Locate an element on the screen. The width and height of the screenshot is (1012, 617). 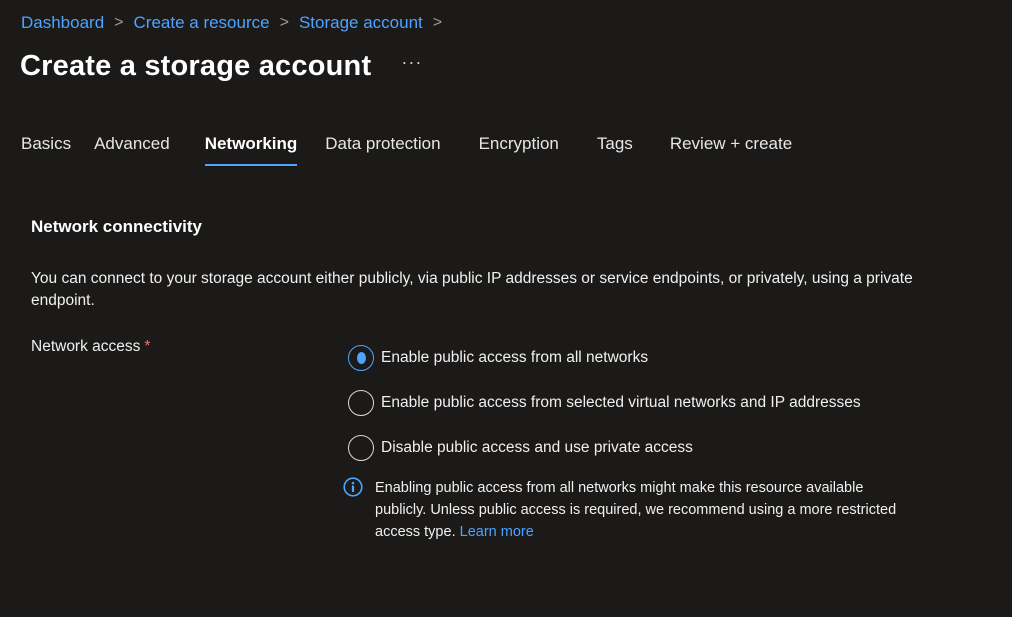
tab-networking: Networking is located at coordinates (250, 148).